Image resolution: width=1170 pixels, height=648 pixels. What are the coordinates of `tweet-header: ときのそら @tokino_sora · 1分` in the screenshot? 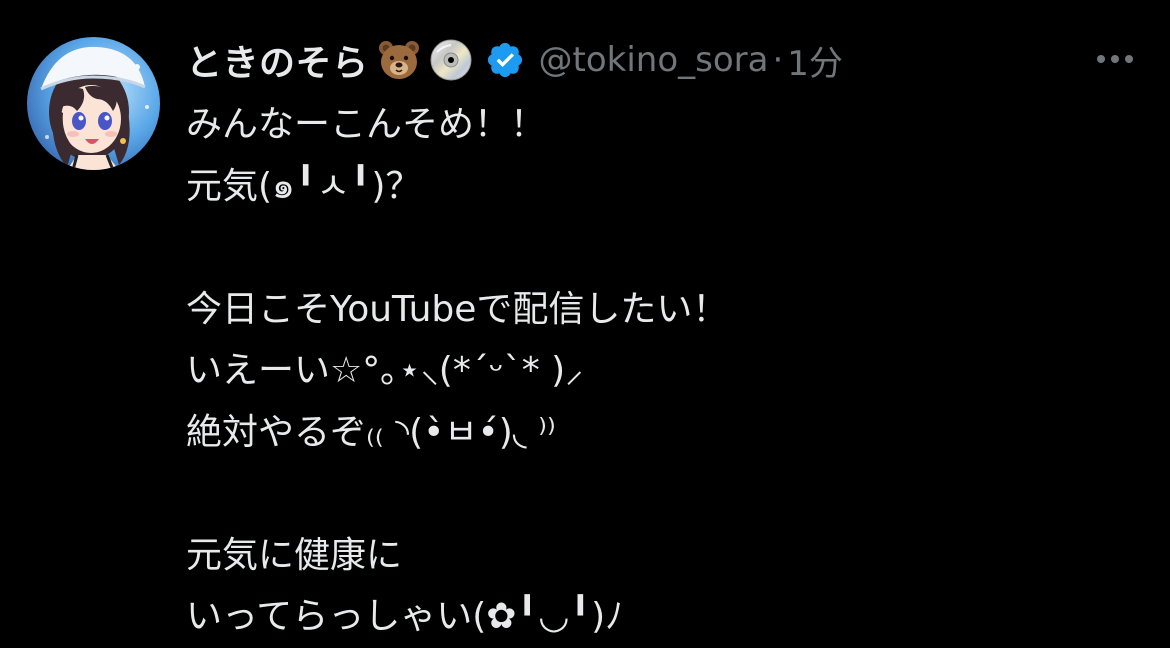 It's located at (514, 60).